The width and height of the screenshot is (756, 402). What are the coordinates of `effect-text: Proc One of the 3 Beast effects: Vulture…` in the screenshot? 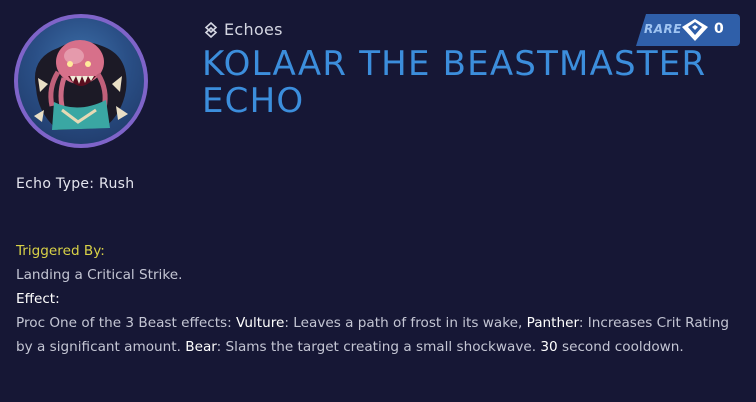 It's located at (381, 335).